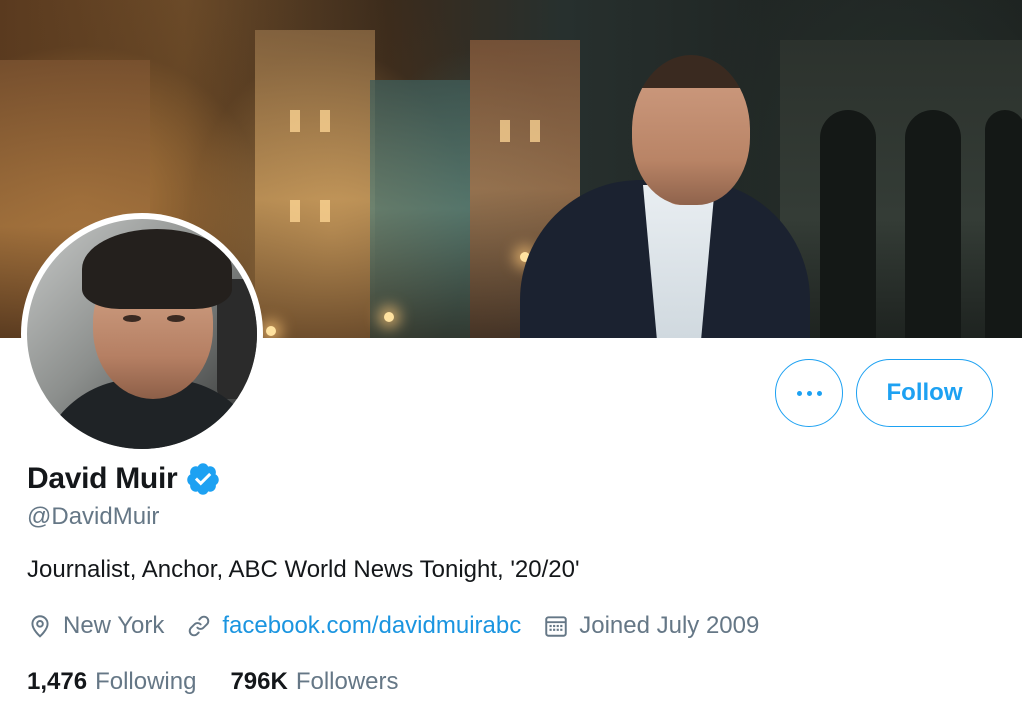 This screenshot has width=1024, height=713. What do you see at coordinates (40, 626) in the screenshot?
I see `location-pin-icon` at bounding box center [40, 626].